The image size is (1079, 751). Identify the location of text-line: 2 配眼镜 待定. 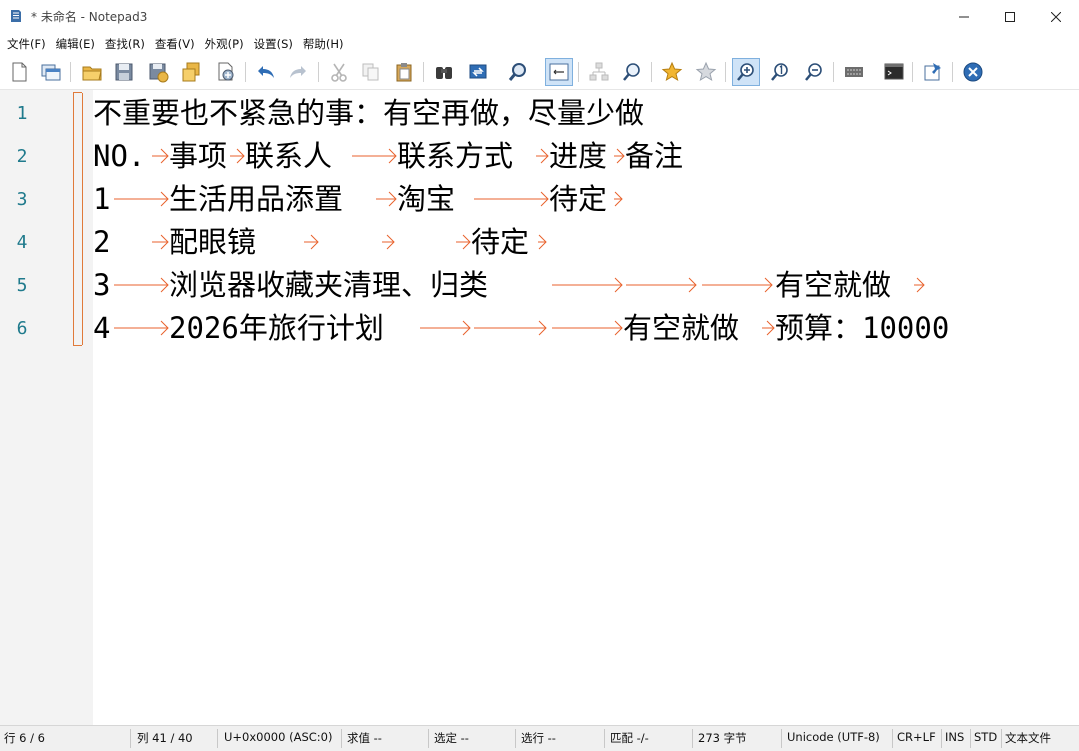
(583, 242).